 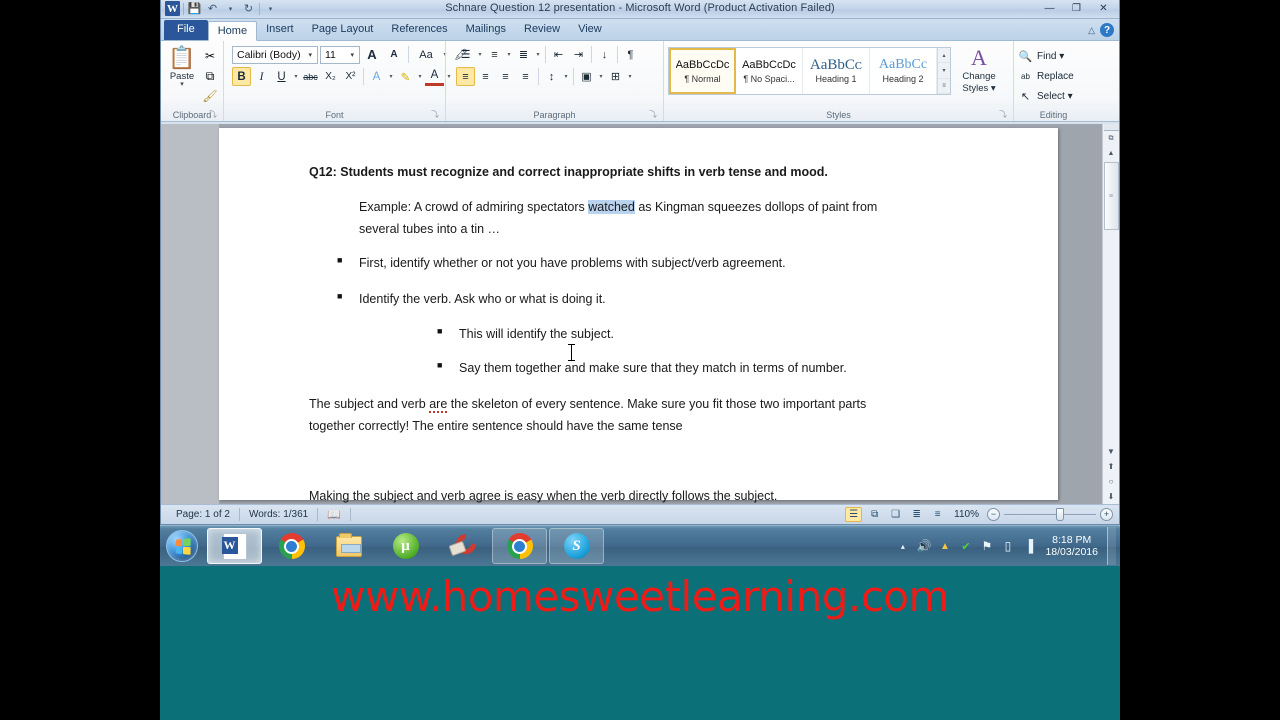 What do you see at coordinates (438, 405) in the screenshot?
I see `misspelled-word: are` at bounding box center [438, 405].